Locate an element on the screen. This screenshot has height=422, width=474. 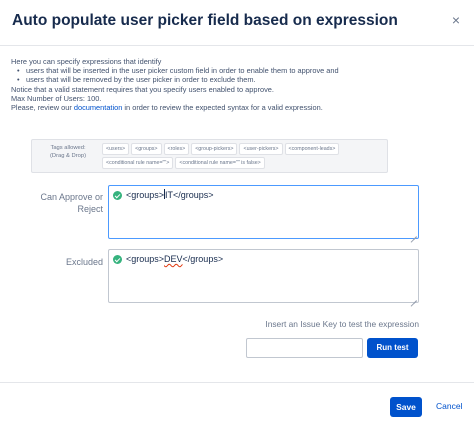
approve-label-line: Reject is located at coordinates (90, 209).